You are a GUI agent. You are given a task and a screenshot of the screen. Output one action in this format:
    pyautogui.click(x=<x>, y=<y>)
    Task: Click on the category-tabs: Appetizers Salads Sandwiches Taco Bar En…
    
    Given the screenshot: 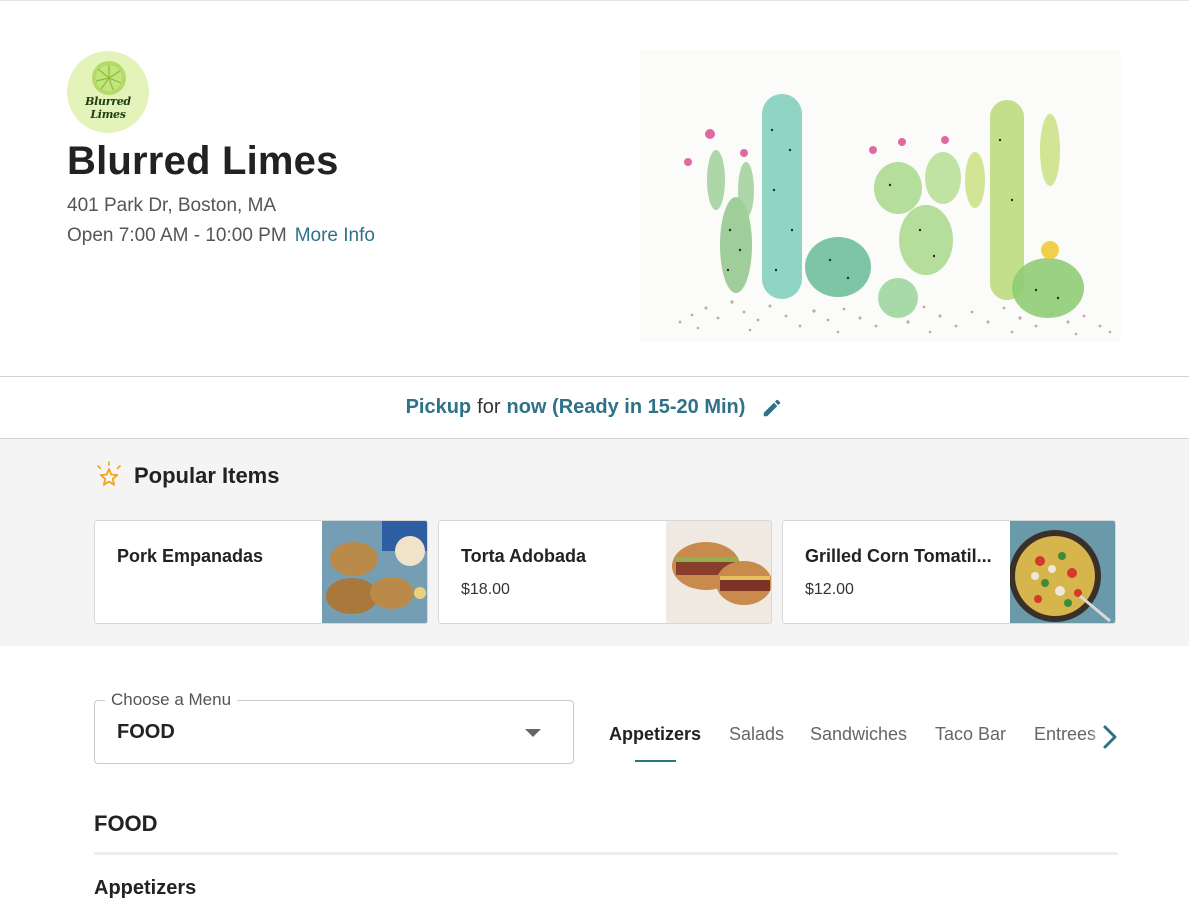 What is the action you would take?
    pyautogui.click(x=859, y=744)
    